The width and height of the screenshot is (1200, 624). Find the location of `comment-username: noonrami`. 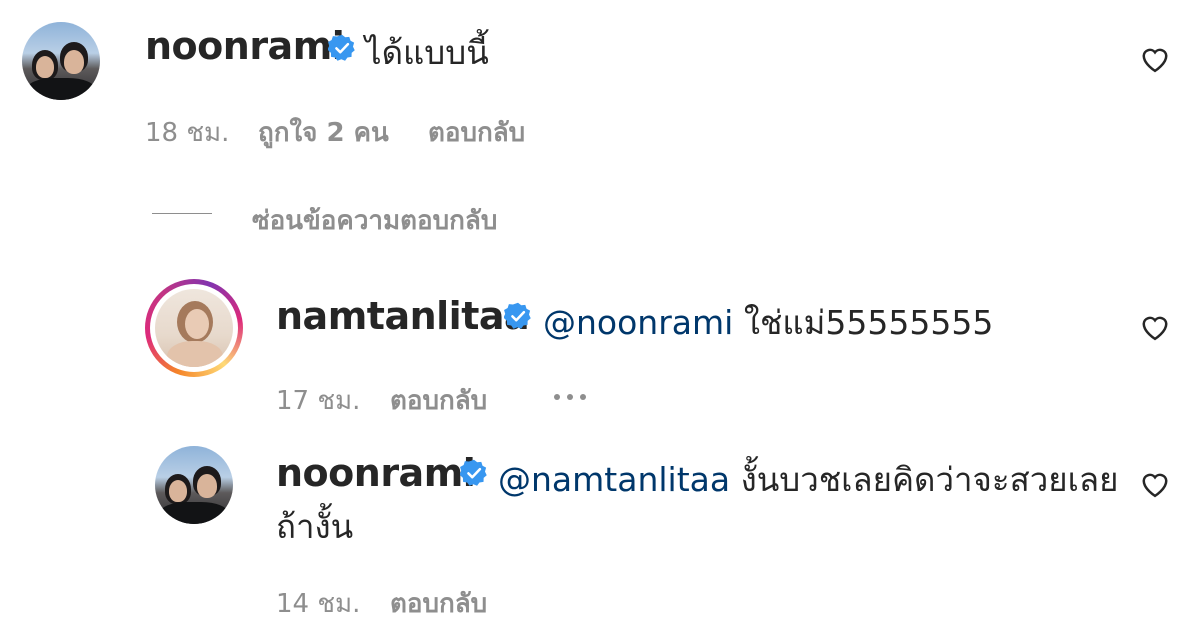

comment-username: noonrami is located at coordinates (245, 46).